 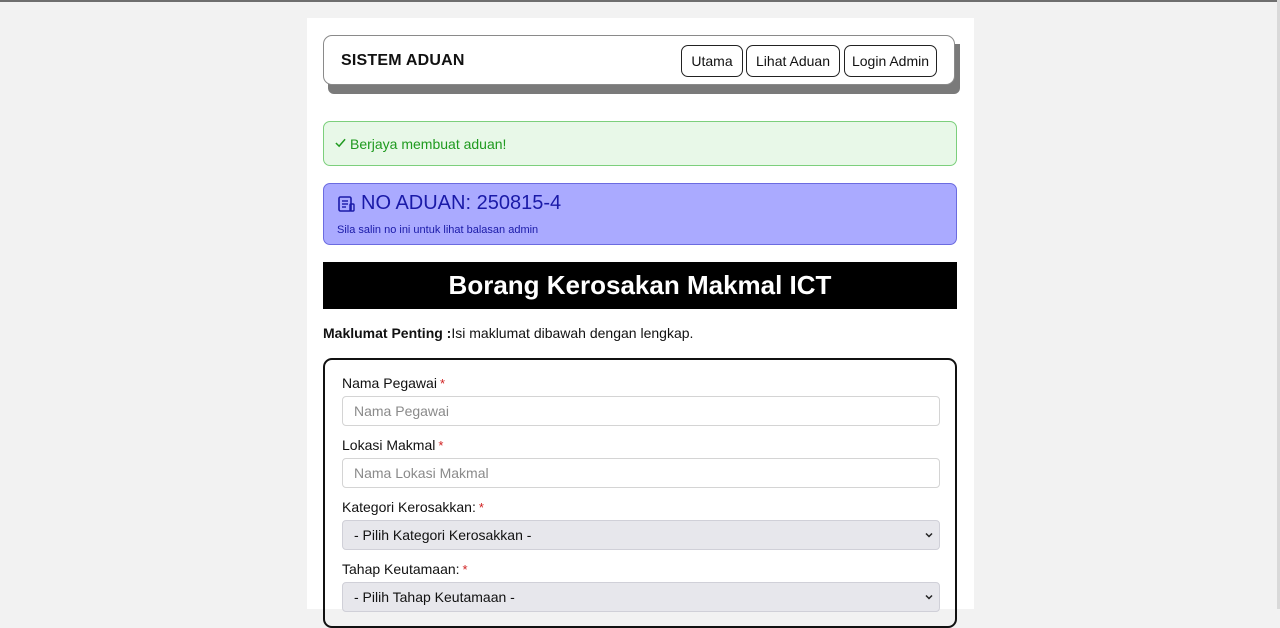 What do you see at coordinates (641, 535) in the screenshot?
I see `kategori-select: - Pilih Kategori Kerosakkan -` at bounding box center [641, 535].